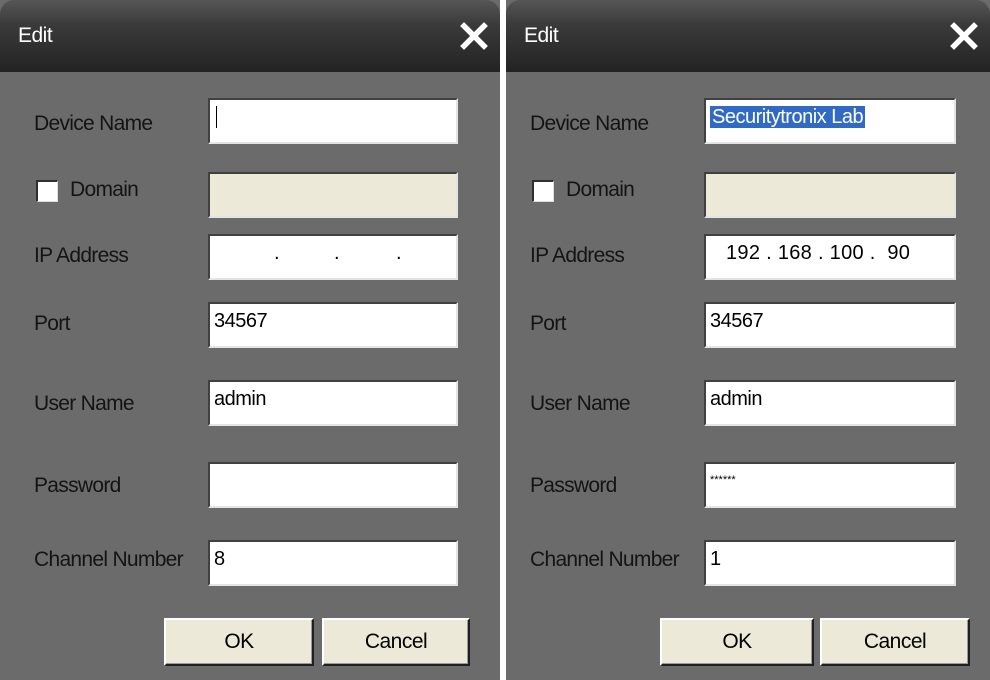 The width and height of the screenshot is (990, 680). What do you see at coordinates (333, 257) in the screenshot?
I see `ip-address-input: . . .` at bounding box center [333, 257].